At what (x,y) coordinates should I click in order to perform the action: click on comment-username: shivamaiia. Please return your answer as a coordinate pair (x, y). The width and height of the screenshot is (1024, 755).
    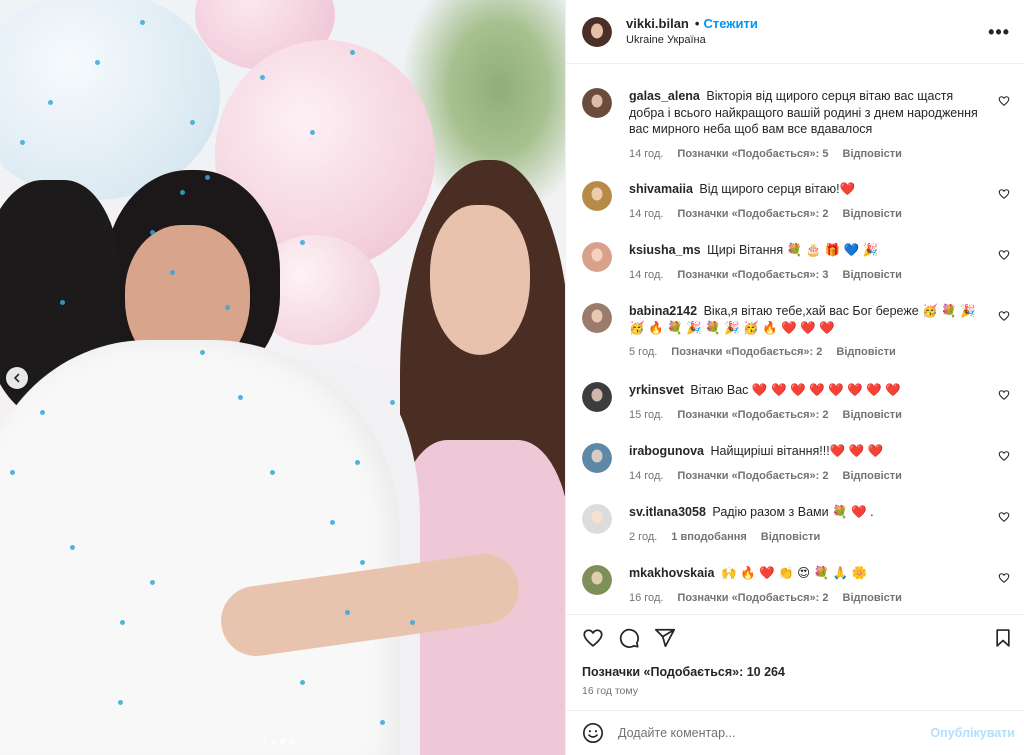
    Looking at the image, I should click on (661, 189).